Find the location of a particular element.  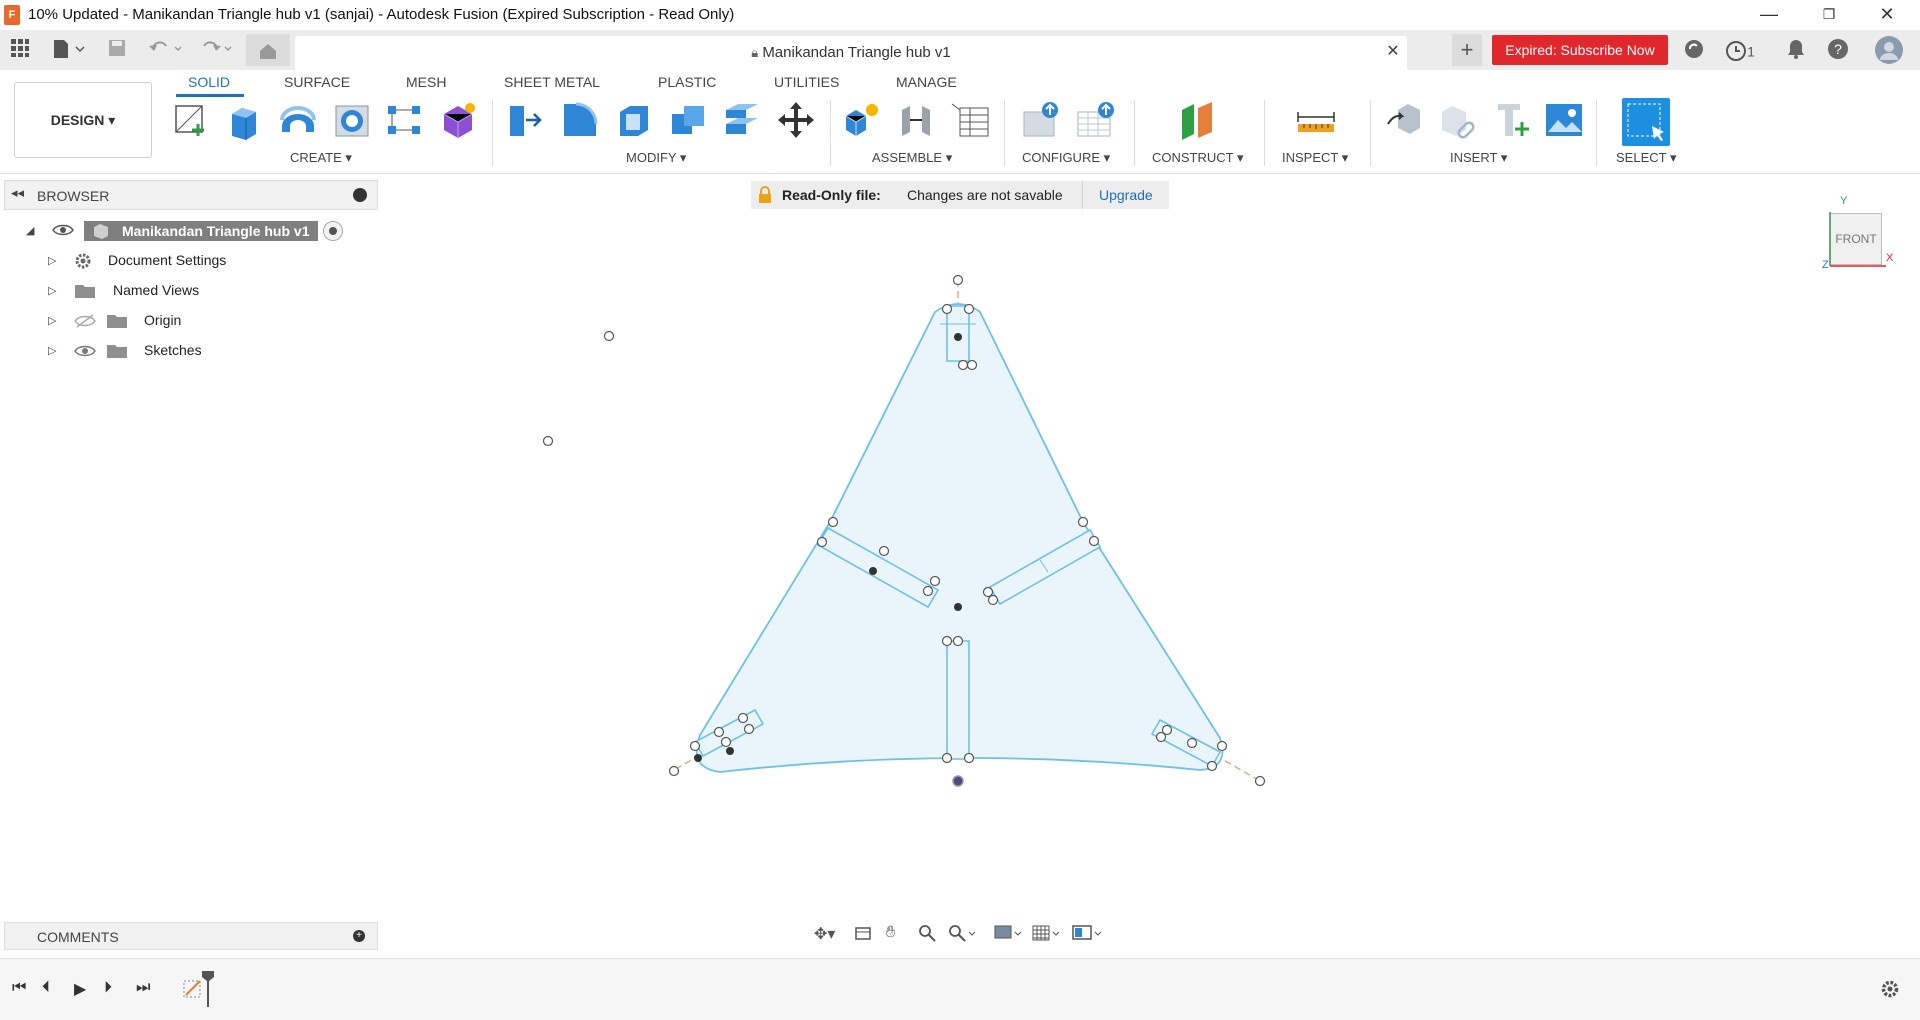

timeline-settings-gear-icon is located at coordinates (1890, 991).